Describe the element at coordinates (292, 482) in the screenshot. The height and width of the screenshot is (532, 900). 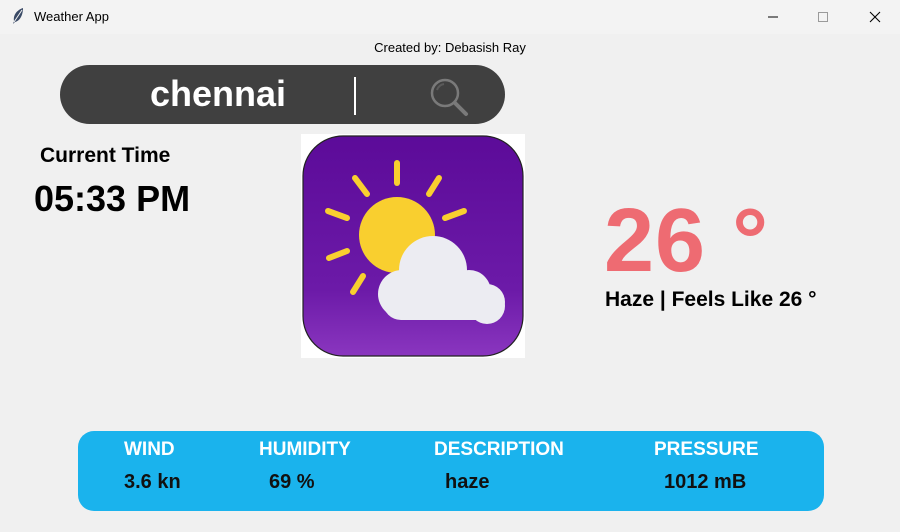
I see `humidity-value: 69 %` at that location.